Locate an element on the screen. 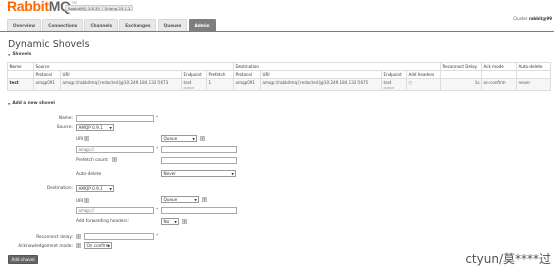 The width and height of the screenshot is (554, 270). add-forwarding-headers-select: No ▼ is located at coordinates (170, 221).